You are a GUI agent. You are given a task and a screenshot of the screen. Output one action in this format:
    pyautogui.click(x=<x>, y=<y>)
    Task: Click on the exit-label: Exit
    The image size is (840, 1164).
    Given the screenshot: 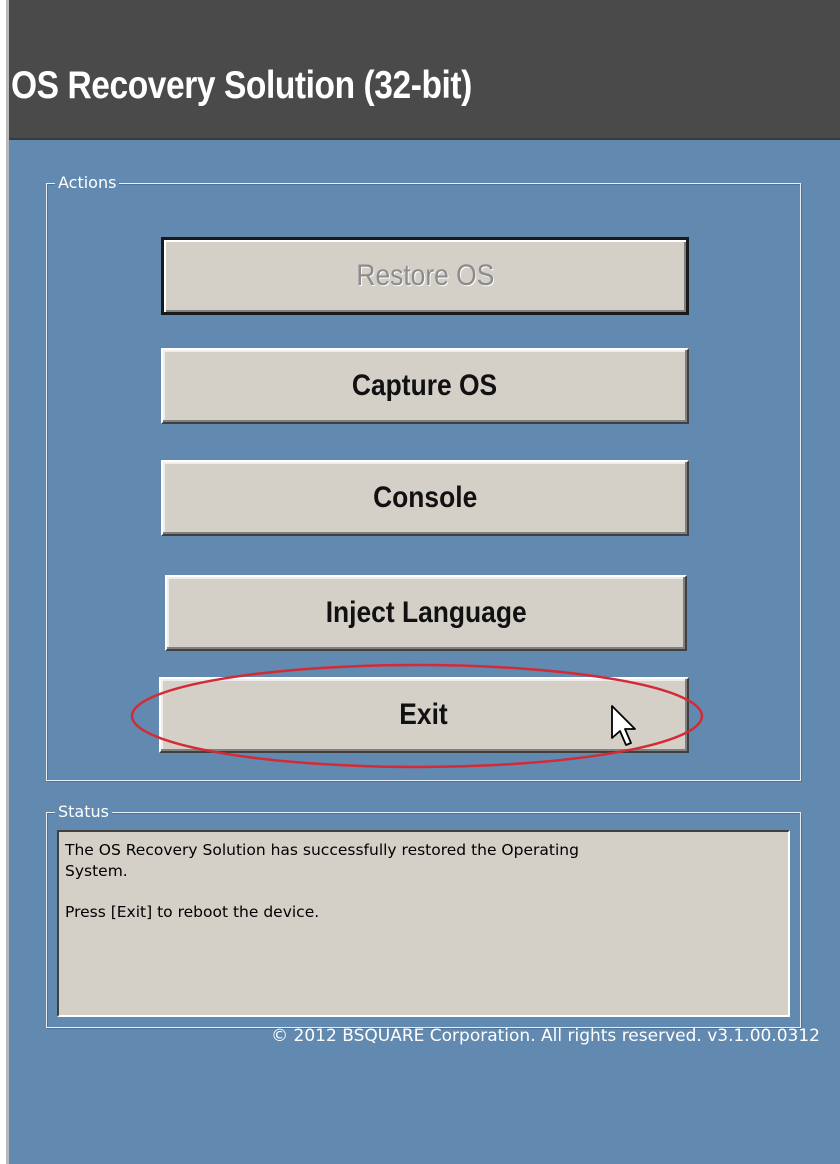 What is the action you would take?
    pyautogui.click(x=424, y=714)
    